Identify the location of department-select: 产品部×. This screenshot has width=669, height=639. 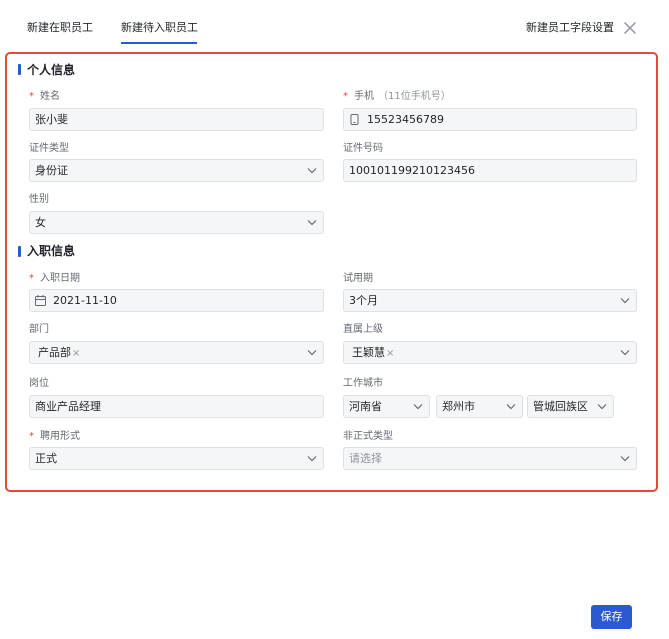
(176, 352).